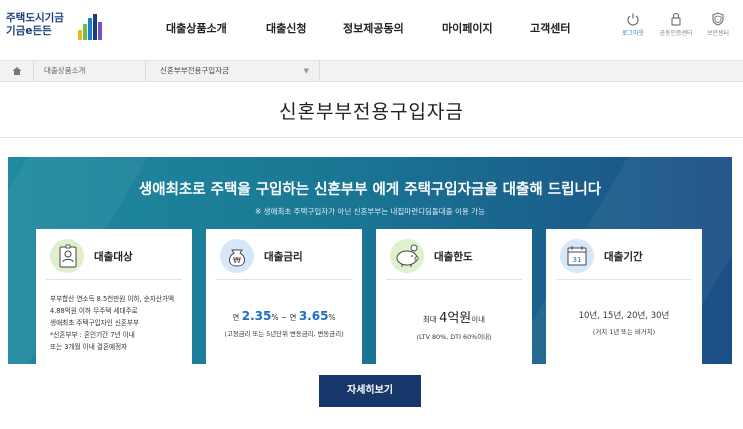 The width and height of the screenshot is (743, 429). Describe the element at coordinates (371, 137) in the screenshot. I see `title-divider` at that location.